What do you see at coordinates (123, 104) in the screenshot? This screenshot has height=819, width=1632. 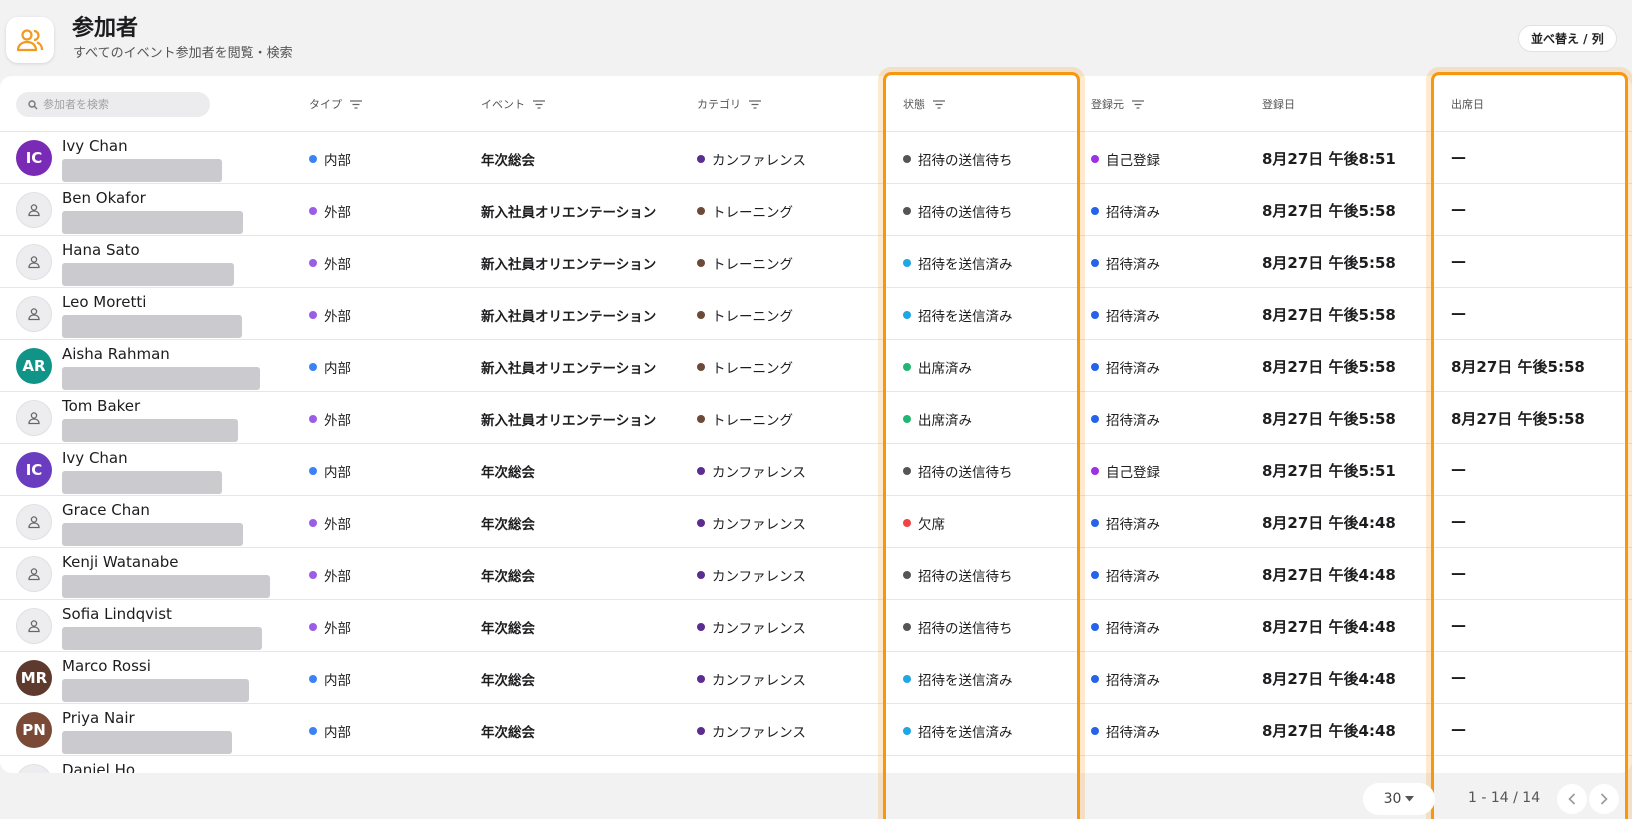 I see `search-input` at bounding box center [123, 104].